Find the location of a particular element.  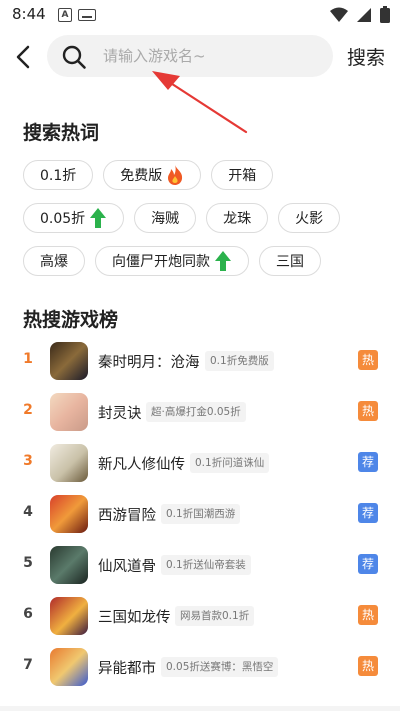

chip-row: 0.1折 免费版 开箱 is located at coordinates (203, 175).